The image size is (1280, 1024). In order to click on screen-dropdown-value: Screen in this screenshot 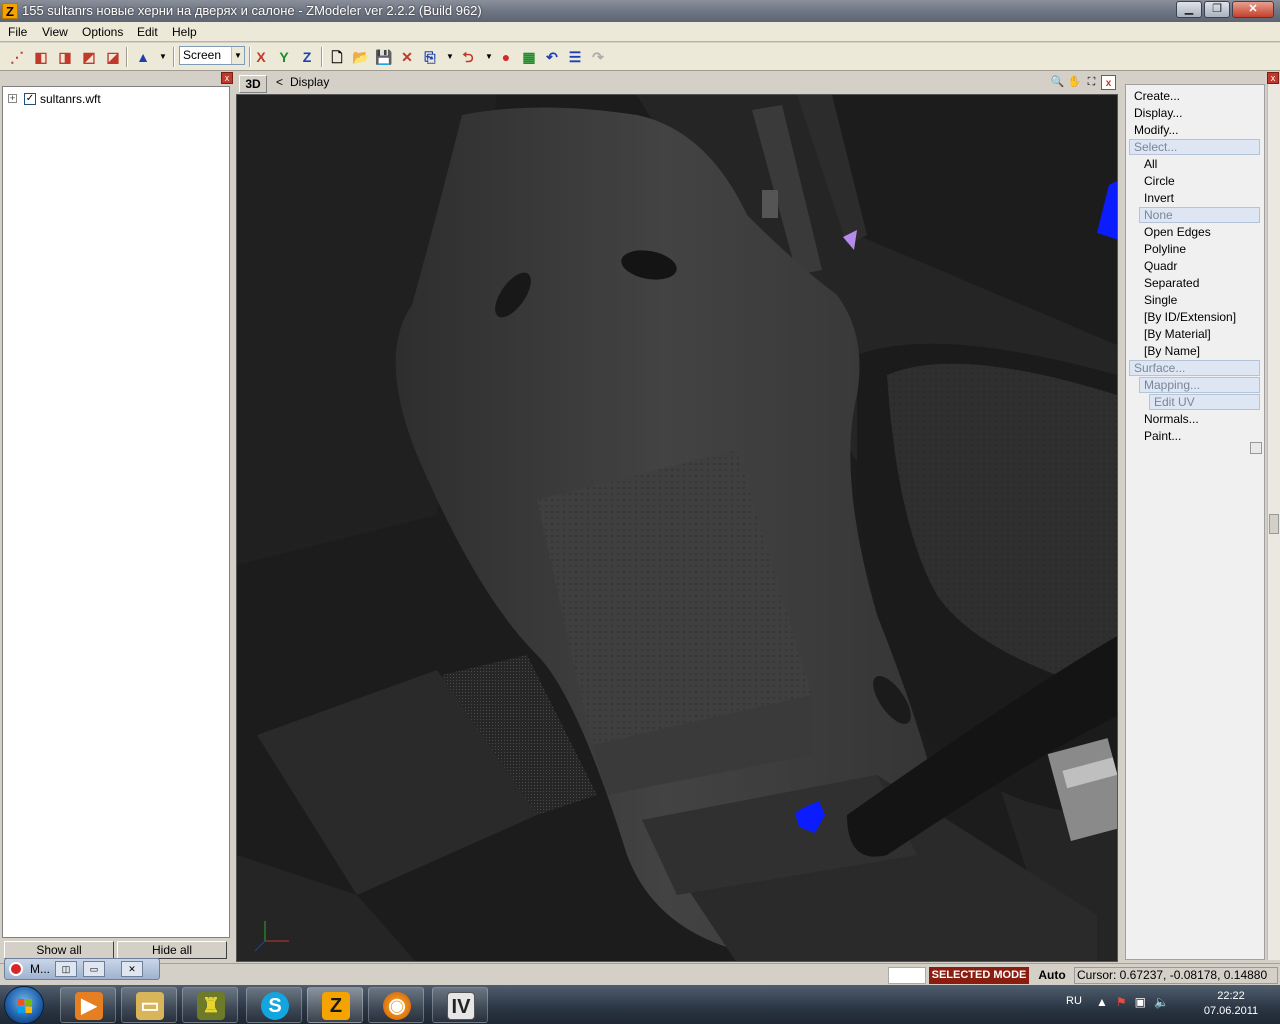, I will do `click(202, 55)`.